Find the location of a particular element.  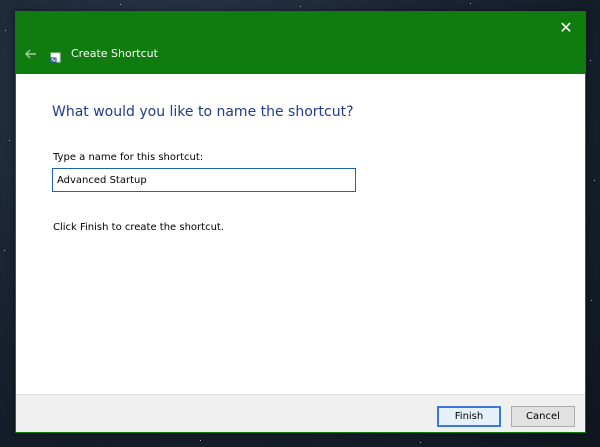

back-arrow-icon is located at coordinates (30, 54).